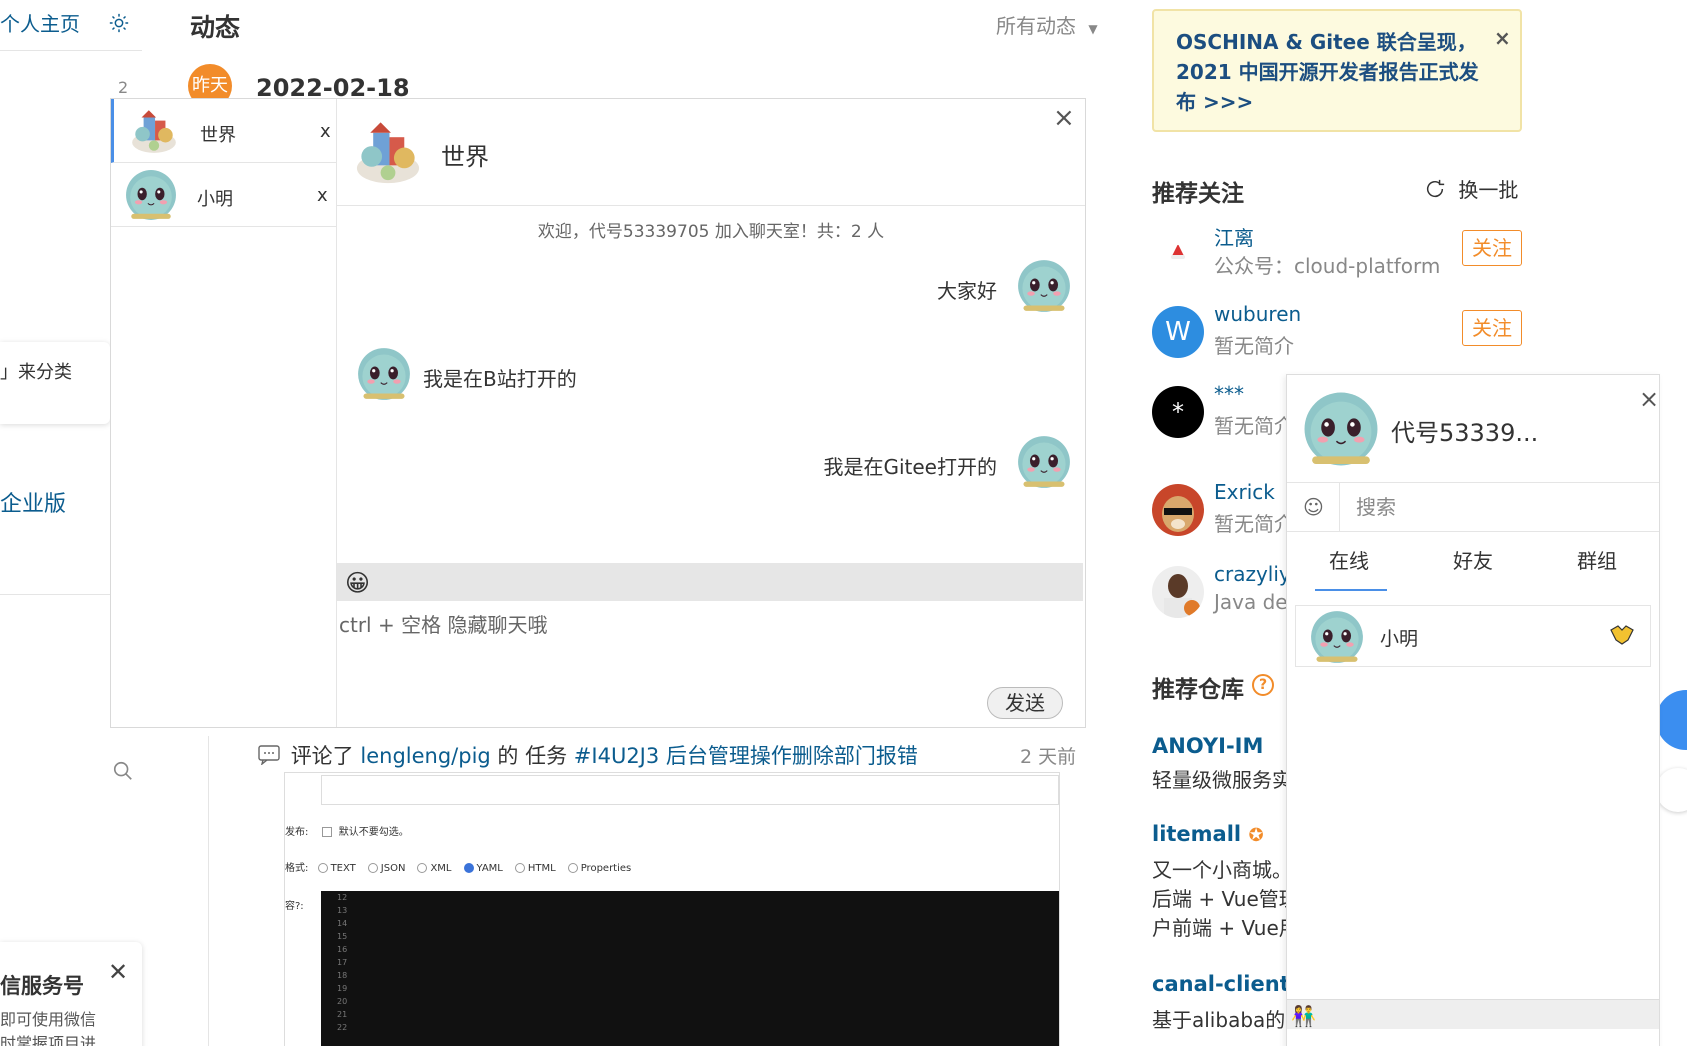 Image resolution: width=1687 pixels, height=1046 pixels. I want to click on search-bar: ☺ 搜索, so click(1473, 507).